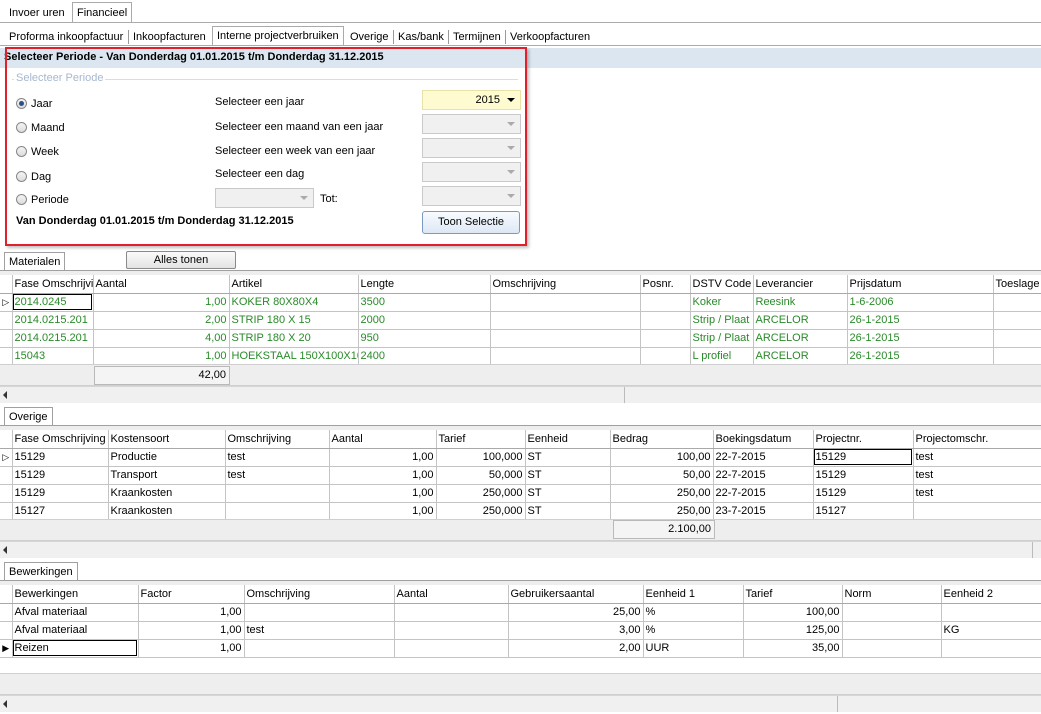  I want to click on tab-kas-bank: Kas/bank, so click(421, 37).